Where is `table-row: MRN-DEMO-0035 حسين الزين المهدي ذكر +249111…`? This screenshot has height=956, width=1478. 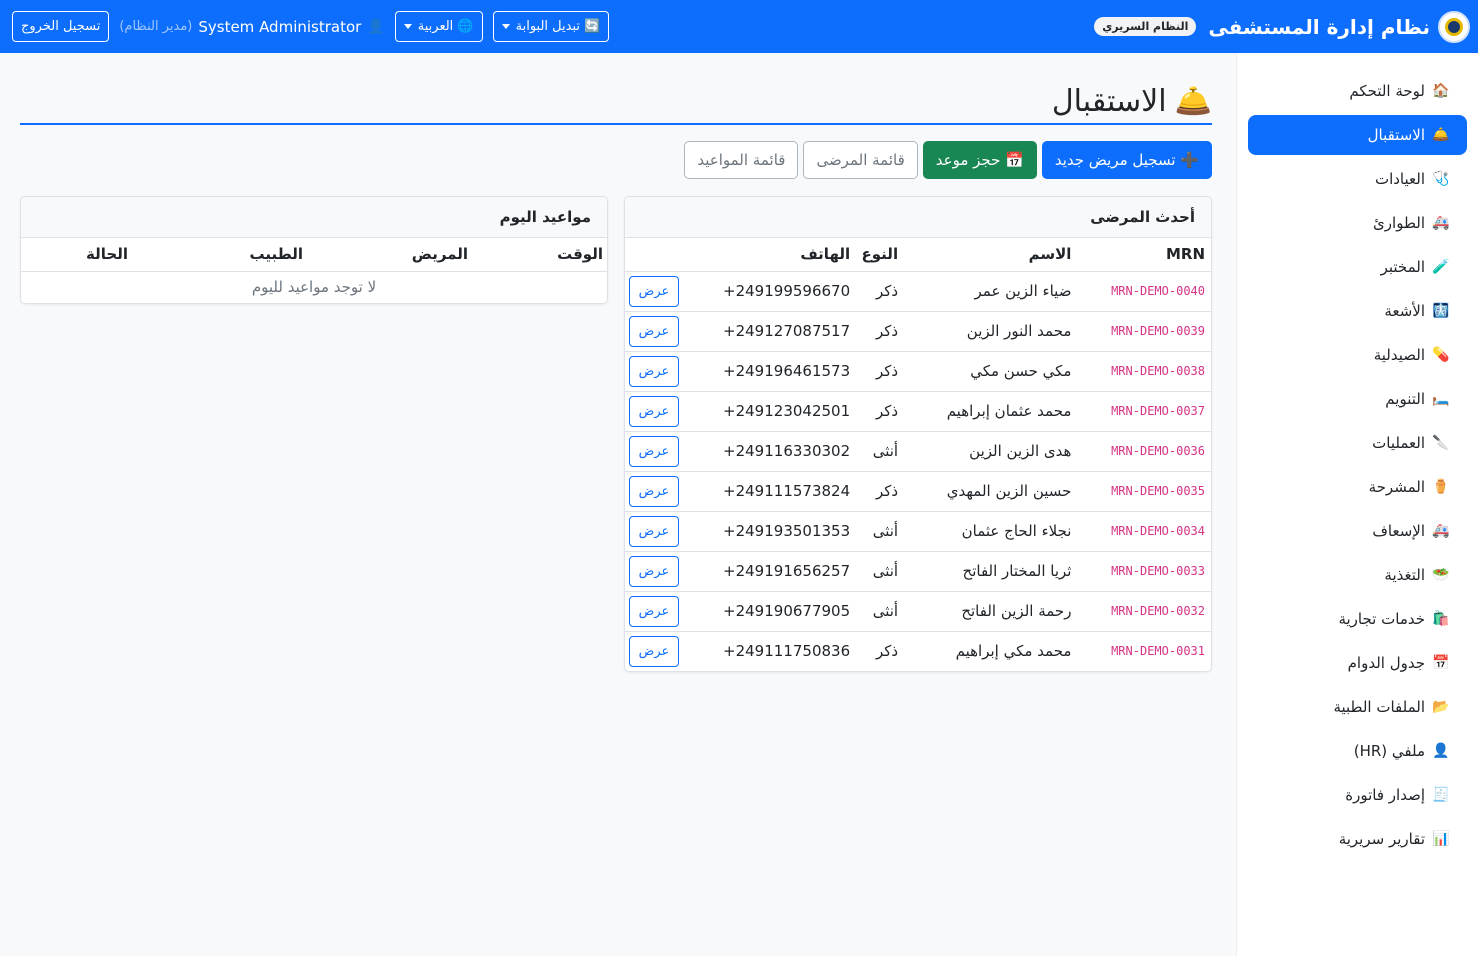
table-row: MRN-DEMO-0035 حسين الزين المهدي ذكر +249111… is located at coordinates (918, 491).